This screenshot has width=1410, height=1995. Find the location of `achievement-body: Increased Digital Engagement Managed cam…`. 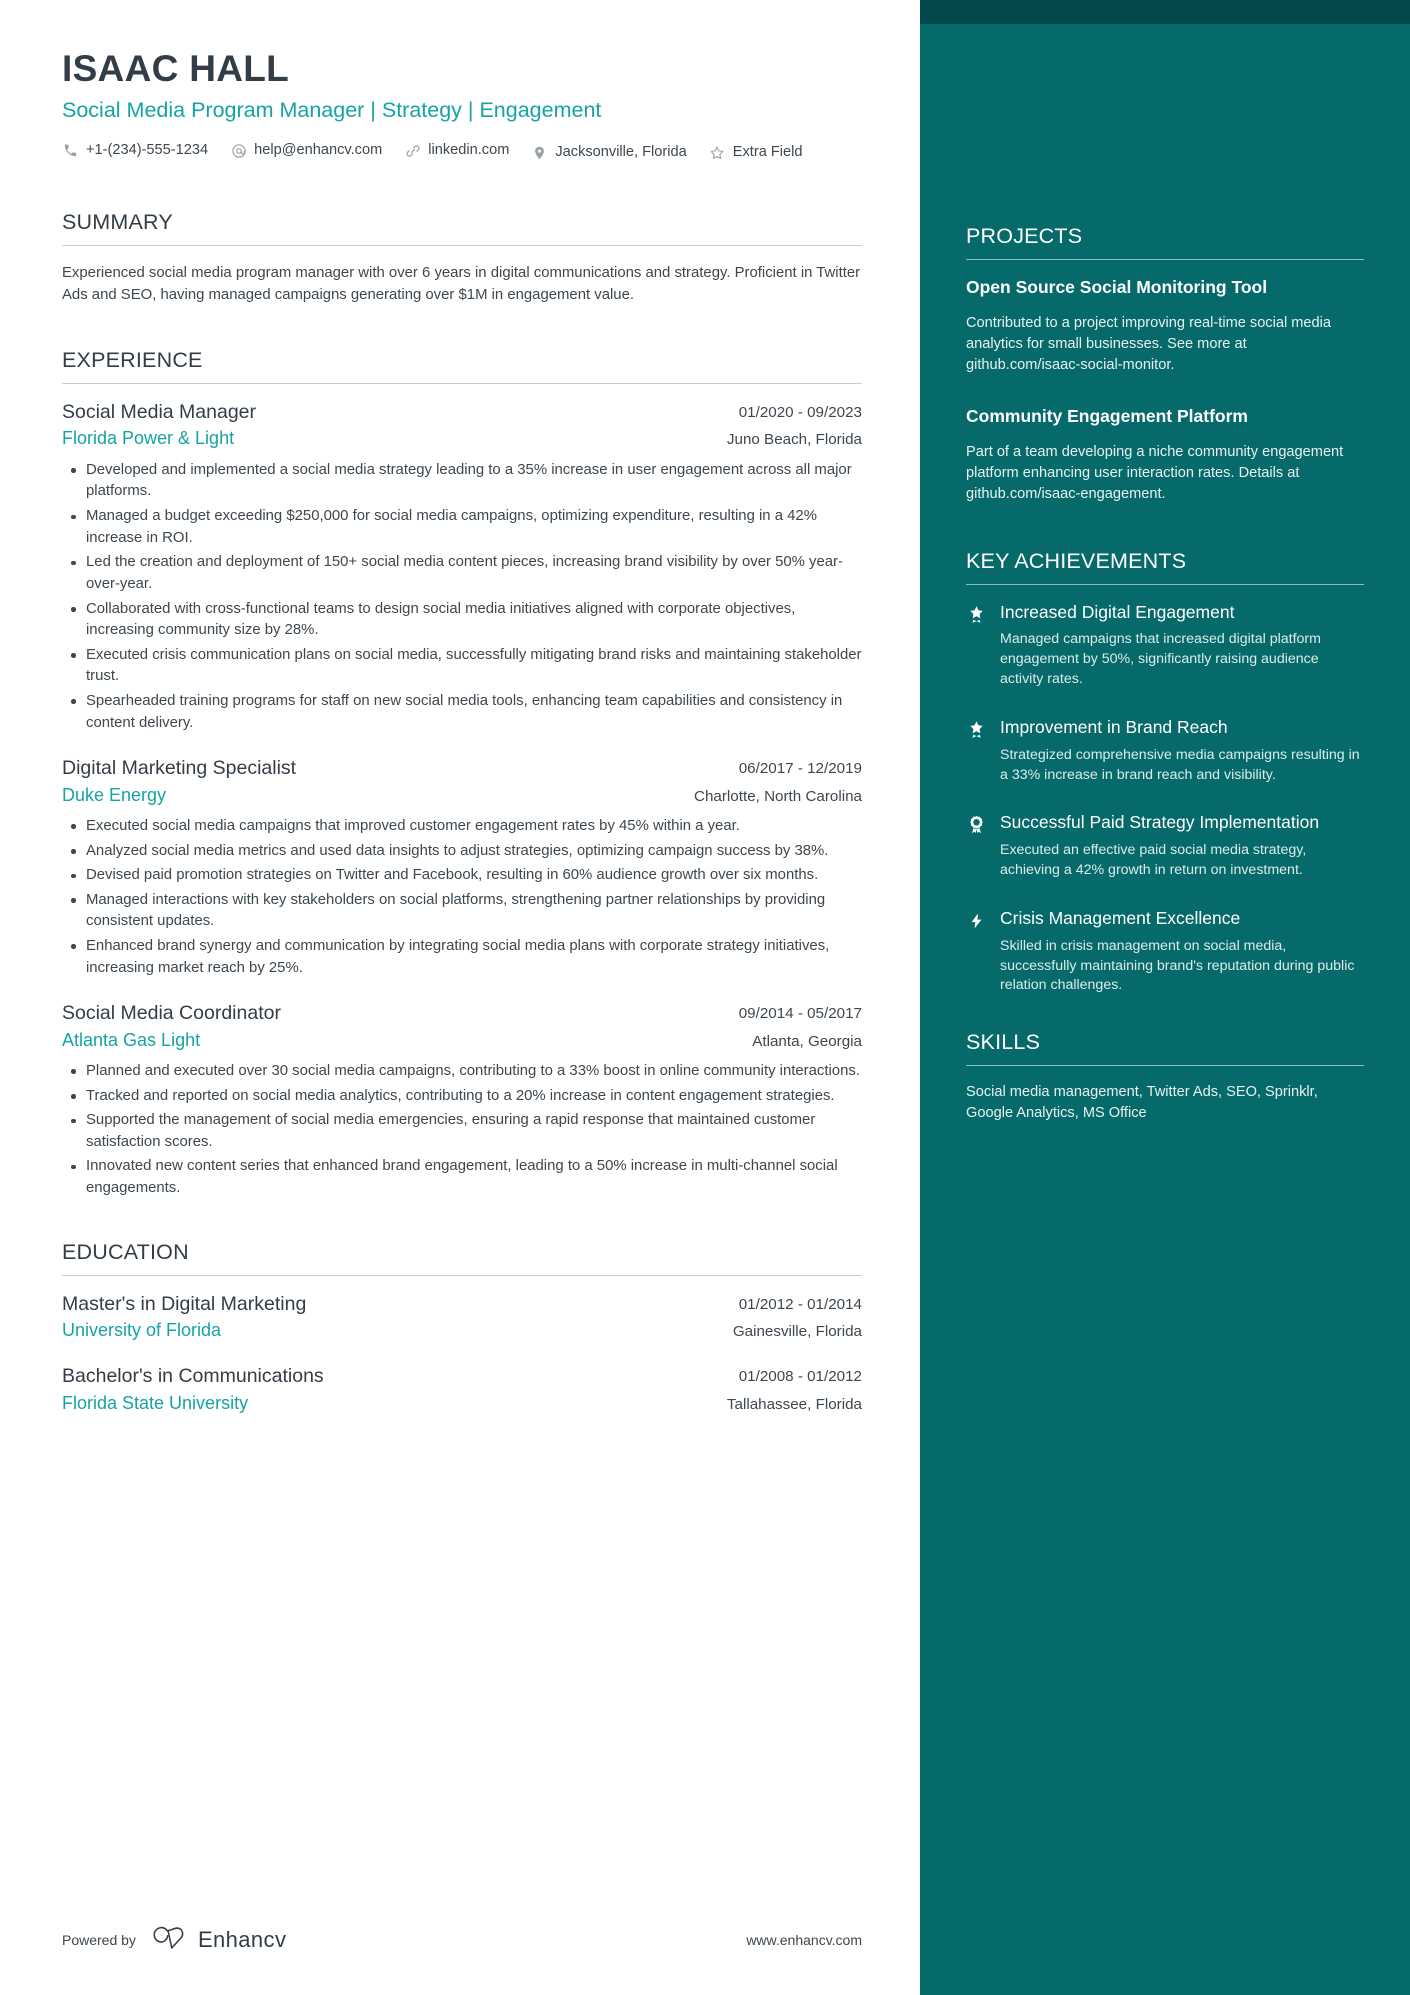

achievement-body: Increased Digital Engagement Managed cam… is located at coordinates (1182, 645).